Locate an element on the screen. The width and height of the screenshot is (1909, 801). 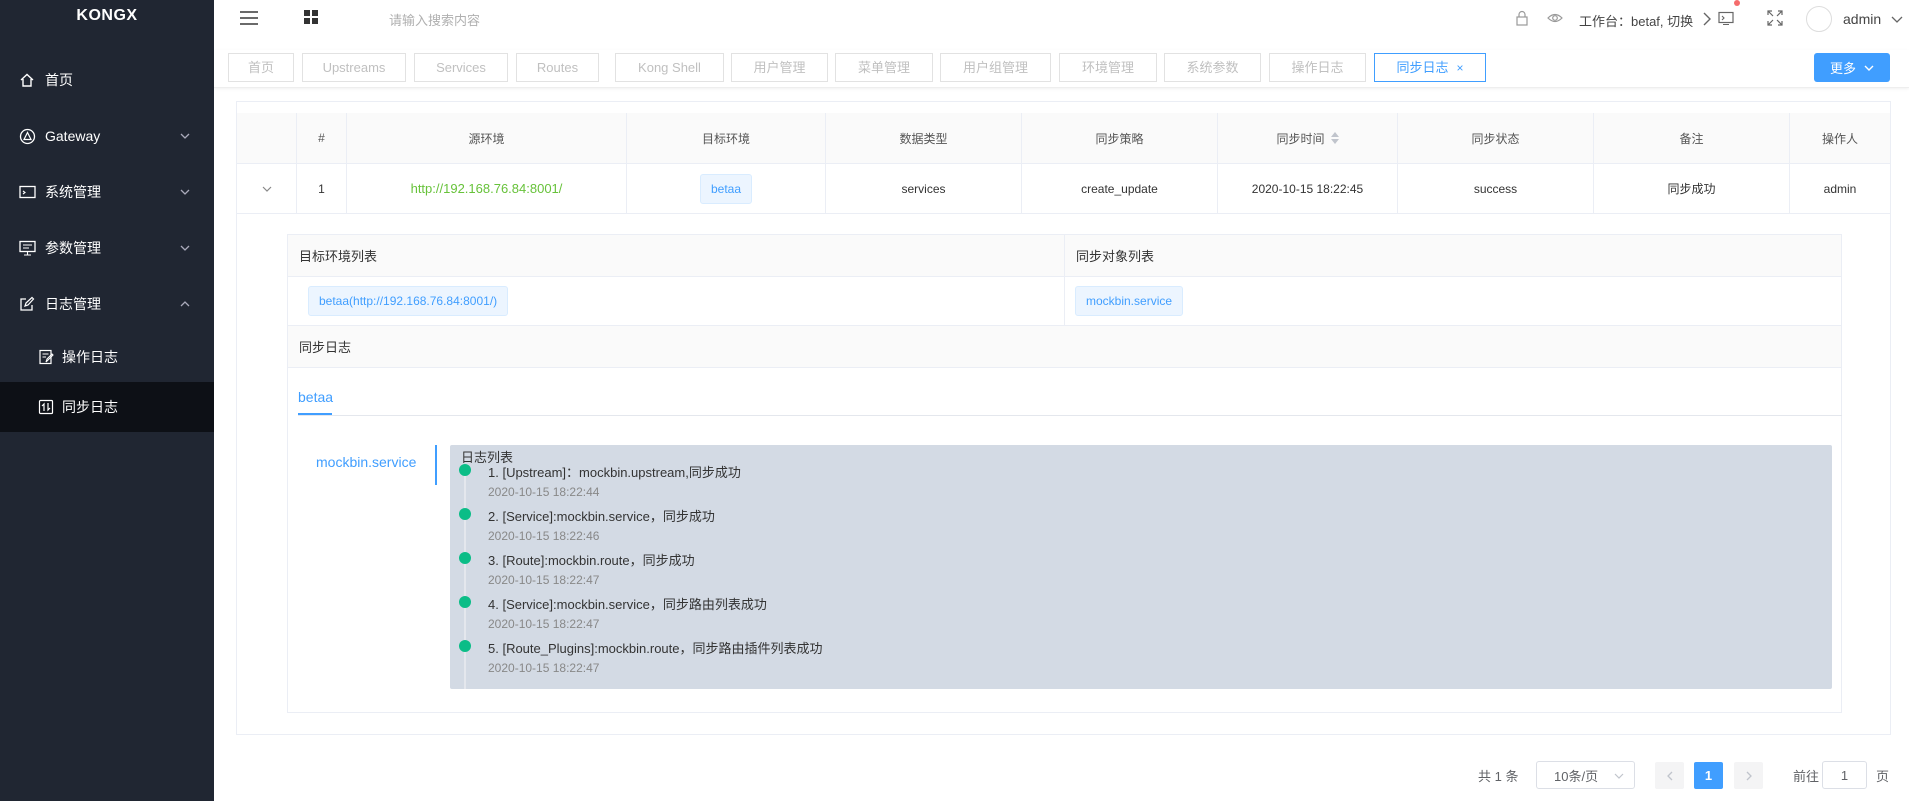
lock-icon is located at coordinates (1522, 18).